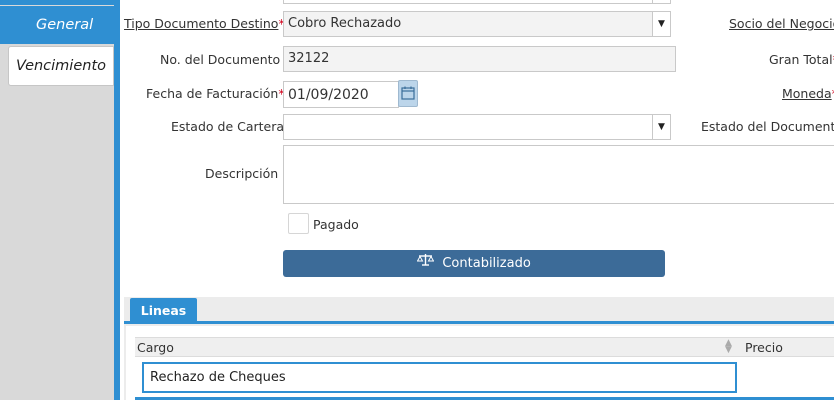  What do you see at coordinates (764, 347) in the screenshot?
I see `column-header-precio: Precio` at bounding box center [764, 347].